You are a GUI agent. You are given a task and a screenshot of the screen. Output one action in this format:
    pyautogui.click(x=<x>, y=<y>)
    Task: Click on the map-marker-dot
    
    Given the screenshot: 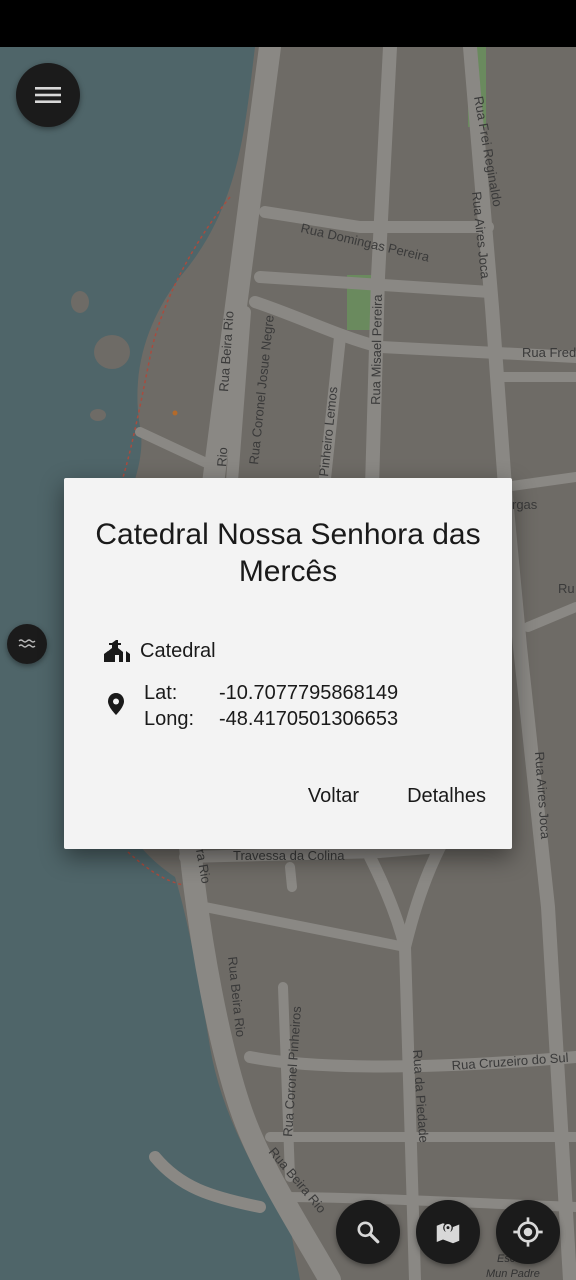 What is the action you would take?
    pyautogui.click(x=175, y=413)
    